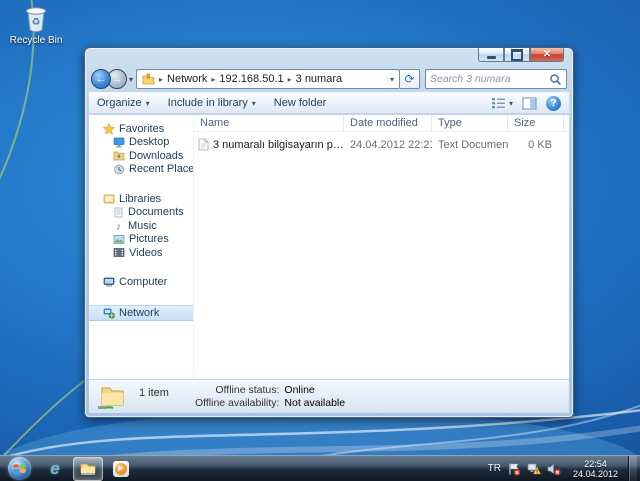 This screenshot has width=640, height=481. What do you see at coordinates (131, 79) in the screenshot?
I see `recent-pages-dropdown-icon: ▾` at bounding box center [131, 79].